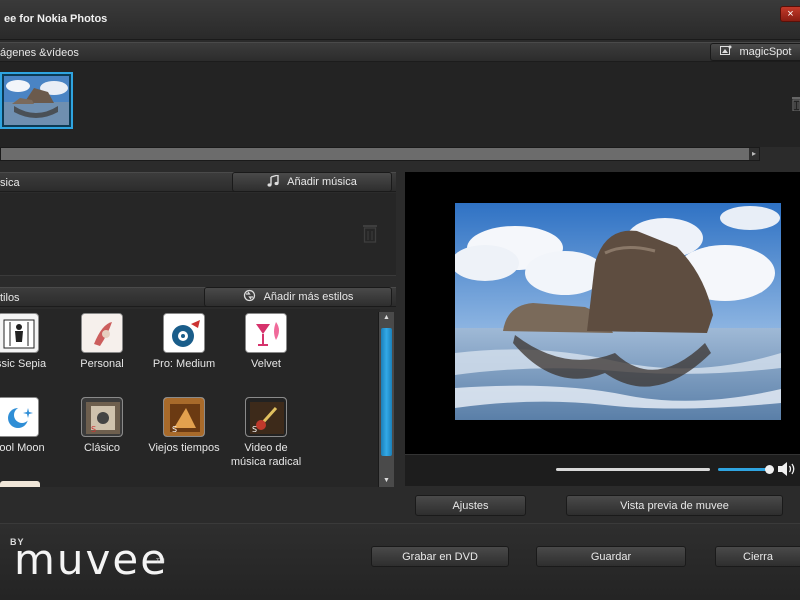 The image size is (800, 600). I want to click on styles-vertical-scrollbar: ▲ ▼, so click(386, 399).